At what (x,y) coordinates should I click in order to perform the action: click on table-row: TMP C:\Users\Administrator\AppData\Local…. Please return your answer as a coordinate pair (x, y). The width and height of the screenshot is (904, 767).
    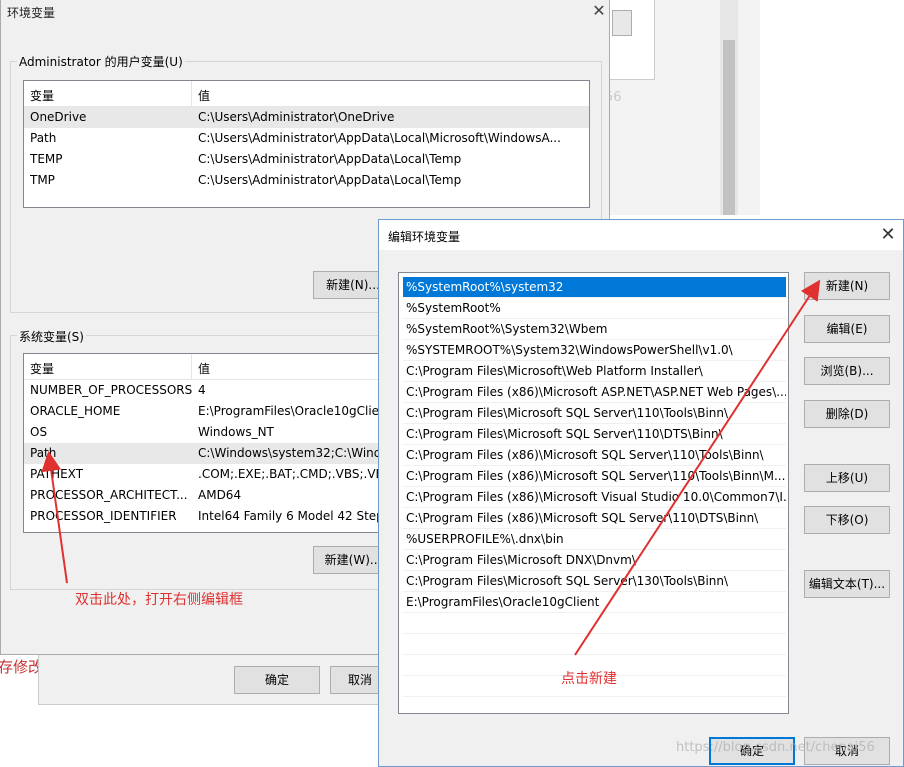
    Looking at the image, I should click on (306, 180).